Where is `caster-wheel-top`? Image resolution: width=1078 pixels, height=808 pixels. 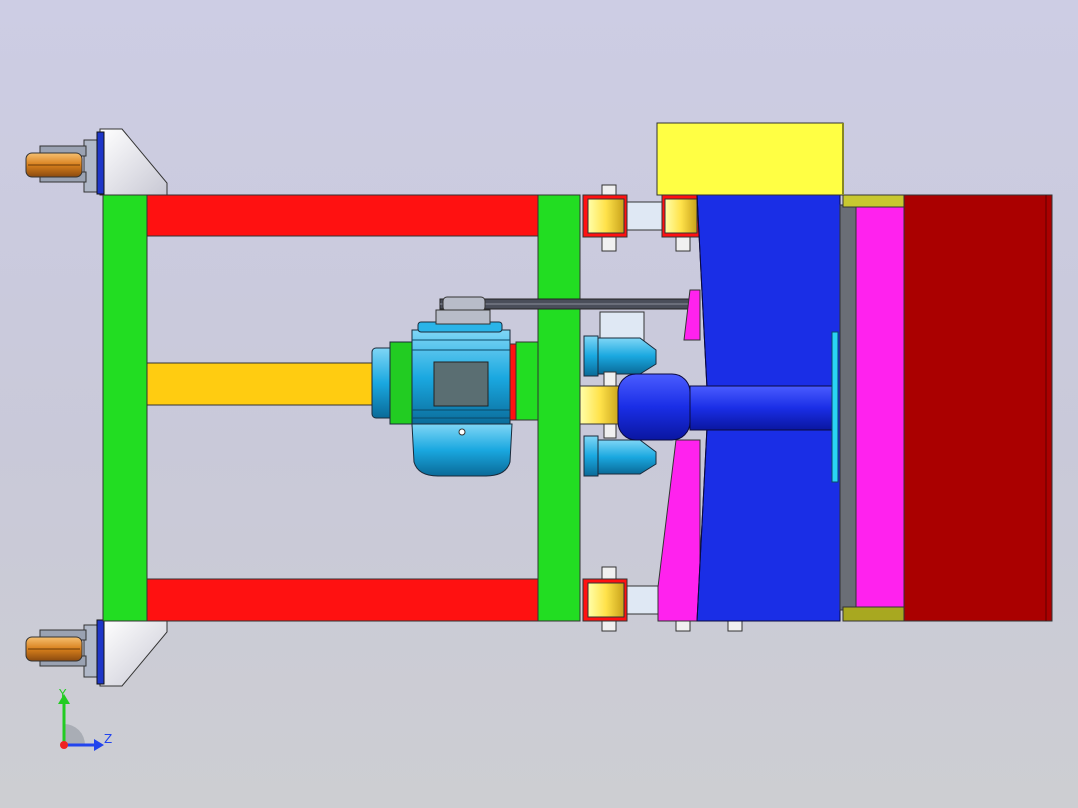 caster-wheel-top is located at coordinates (65, 163).